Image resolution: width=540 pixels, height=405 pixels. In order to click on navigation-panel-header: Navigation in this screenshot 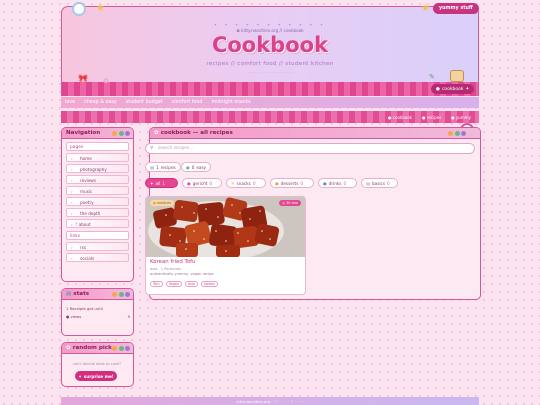, I will do `click(97, 133)`.